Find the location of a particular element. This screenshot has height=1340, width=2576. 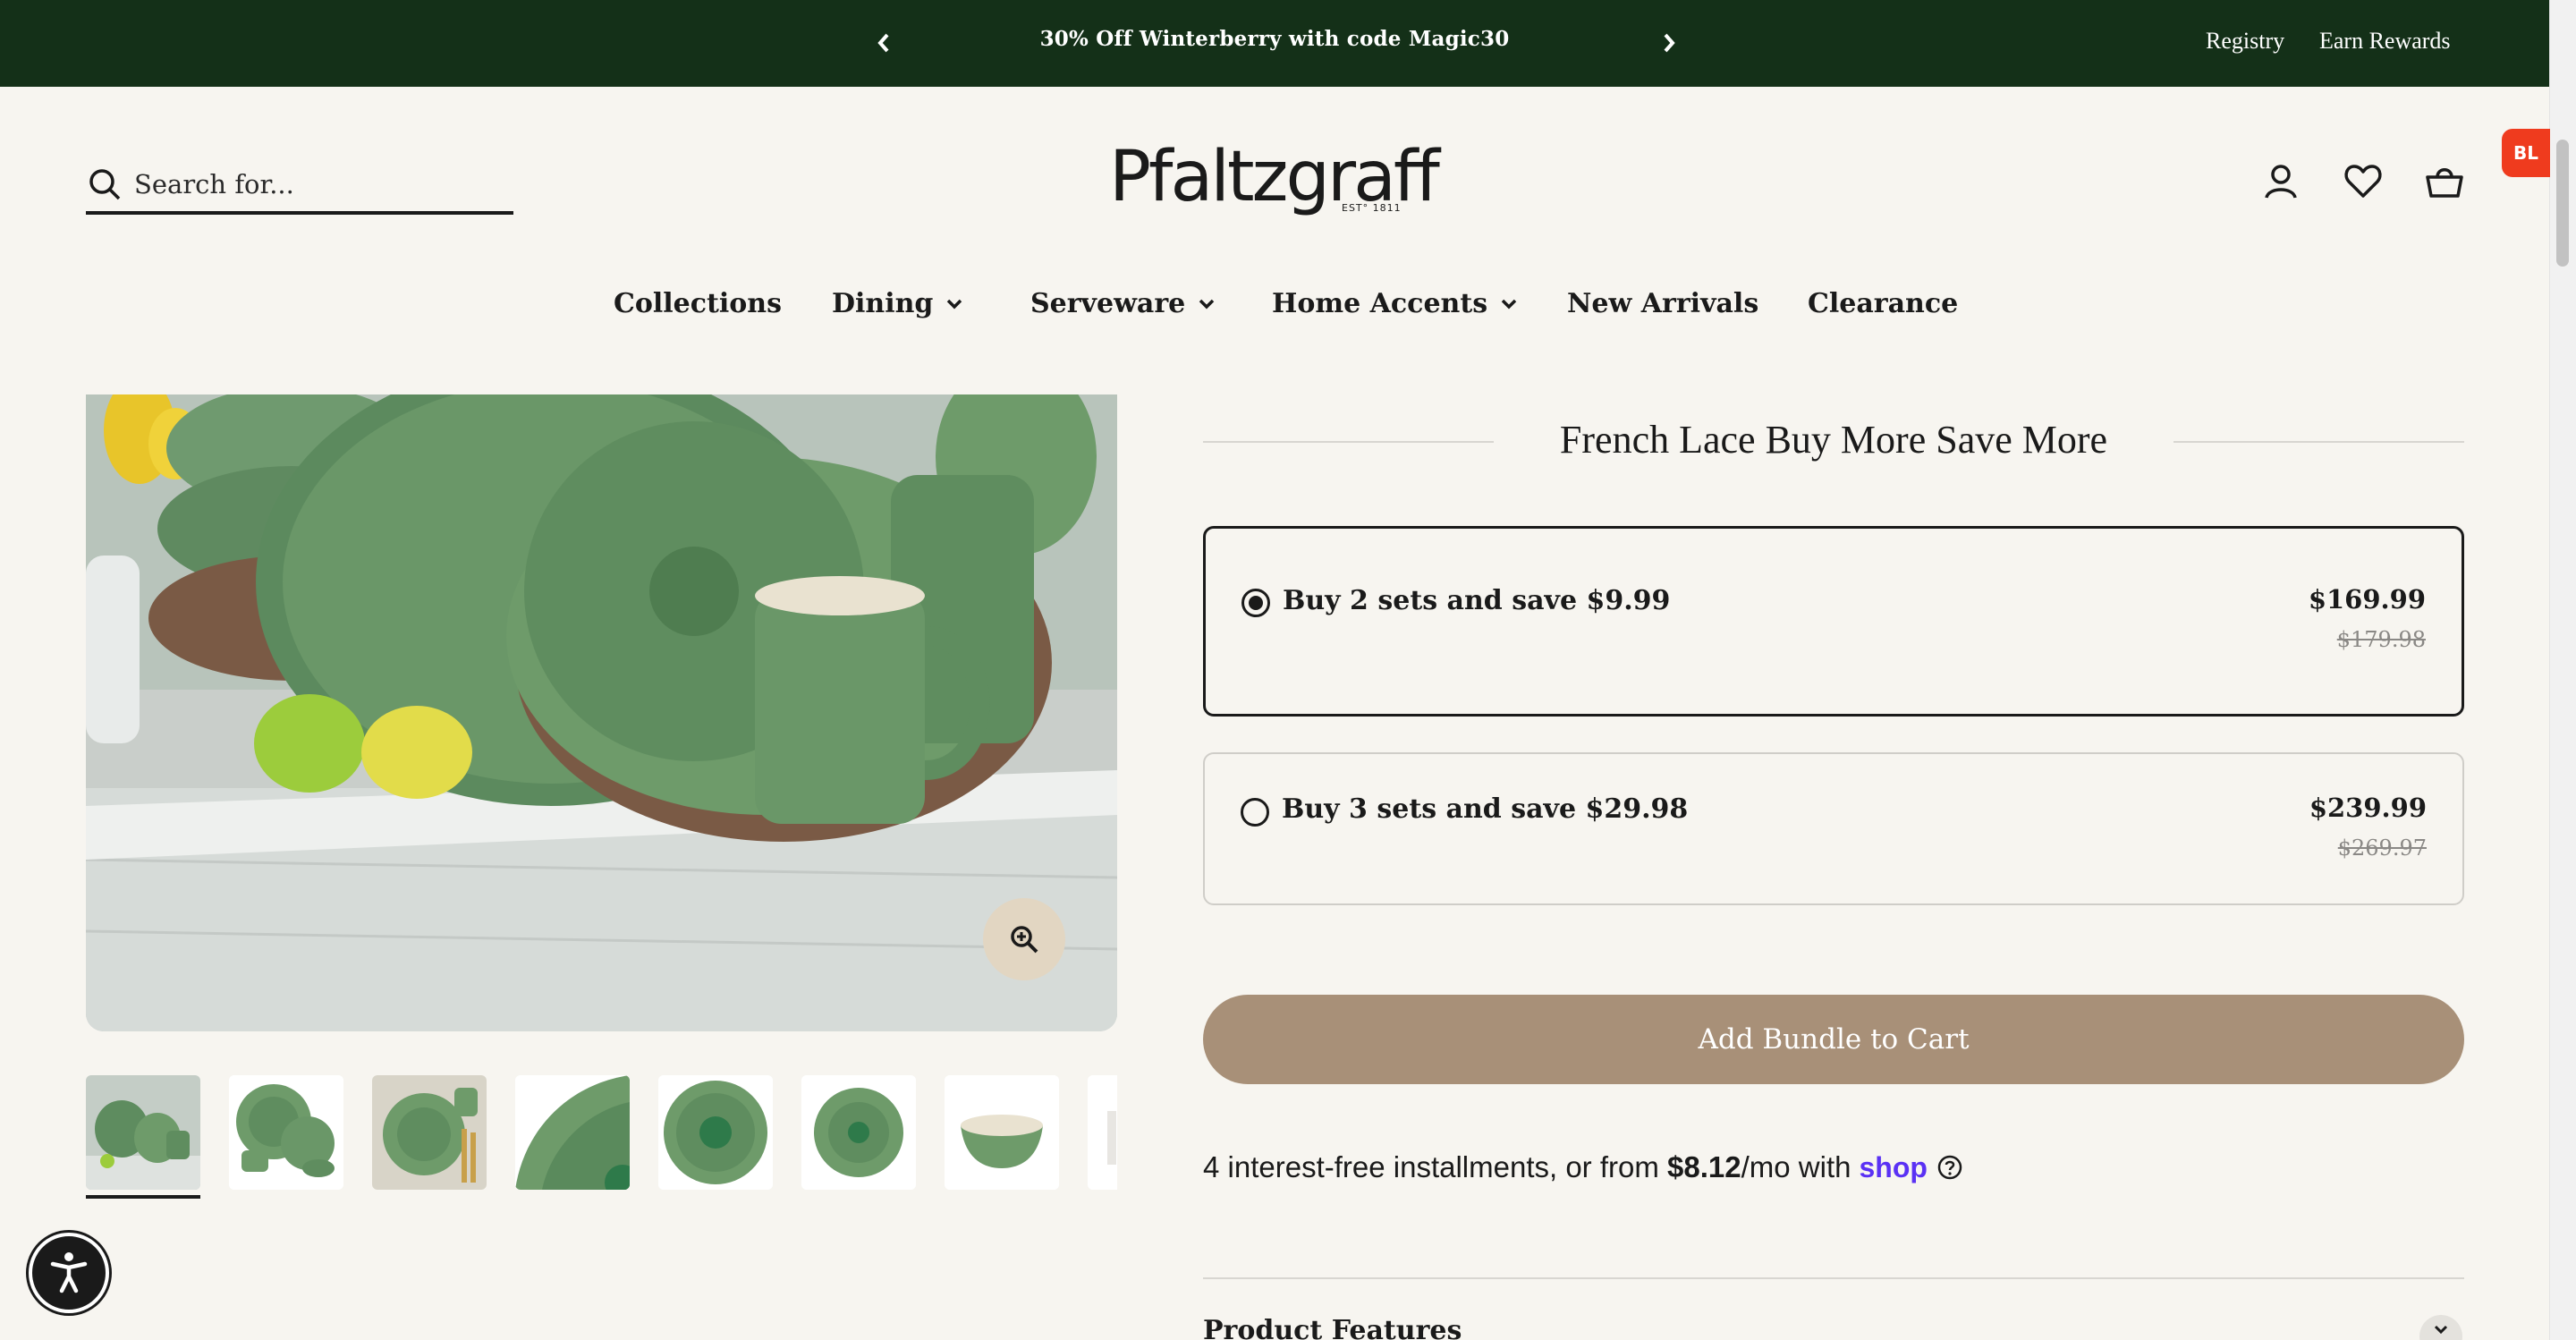

wishlist-button is located at coordinates (2363, 181).